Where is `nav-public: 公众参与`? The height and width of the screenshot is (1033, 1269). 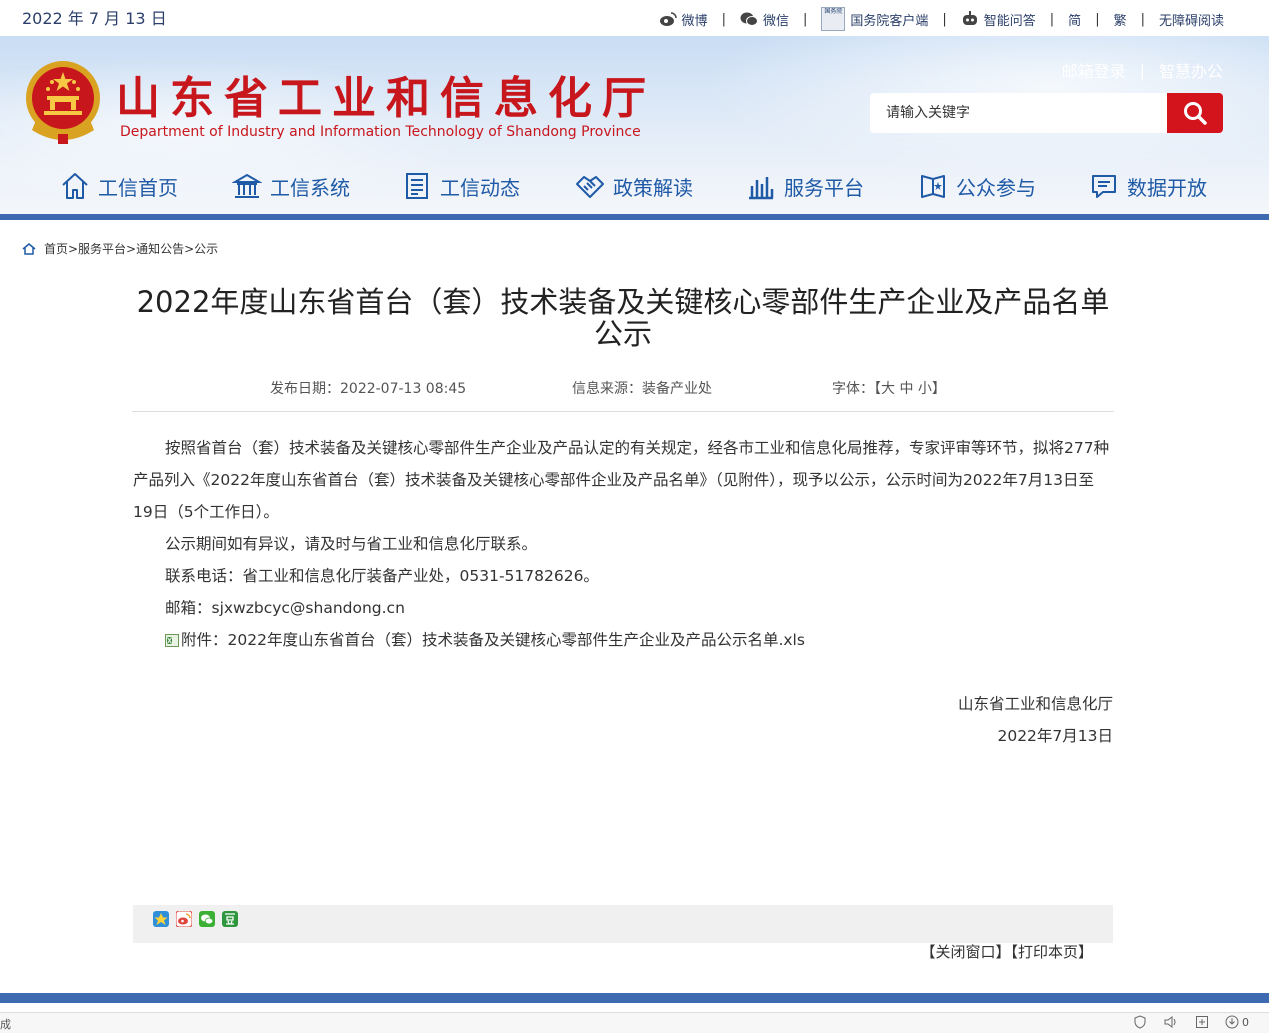 nav-public: 公众参与 is located at coordinates (977, 186).